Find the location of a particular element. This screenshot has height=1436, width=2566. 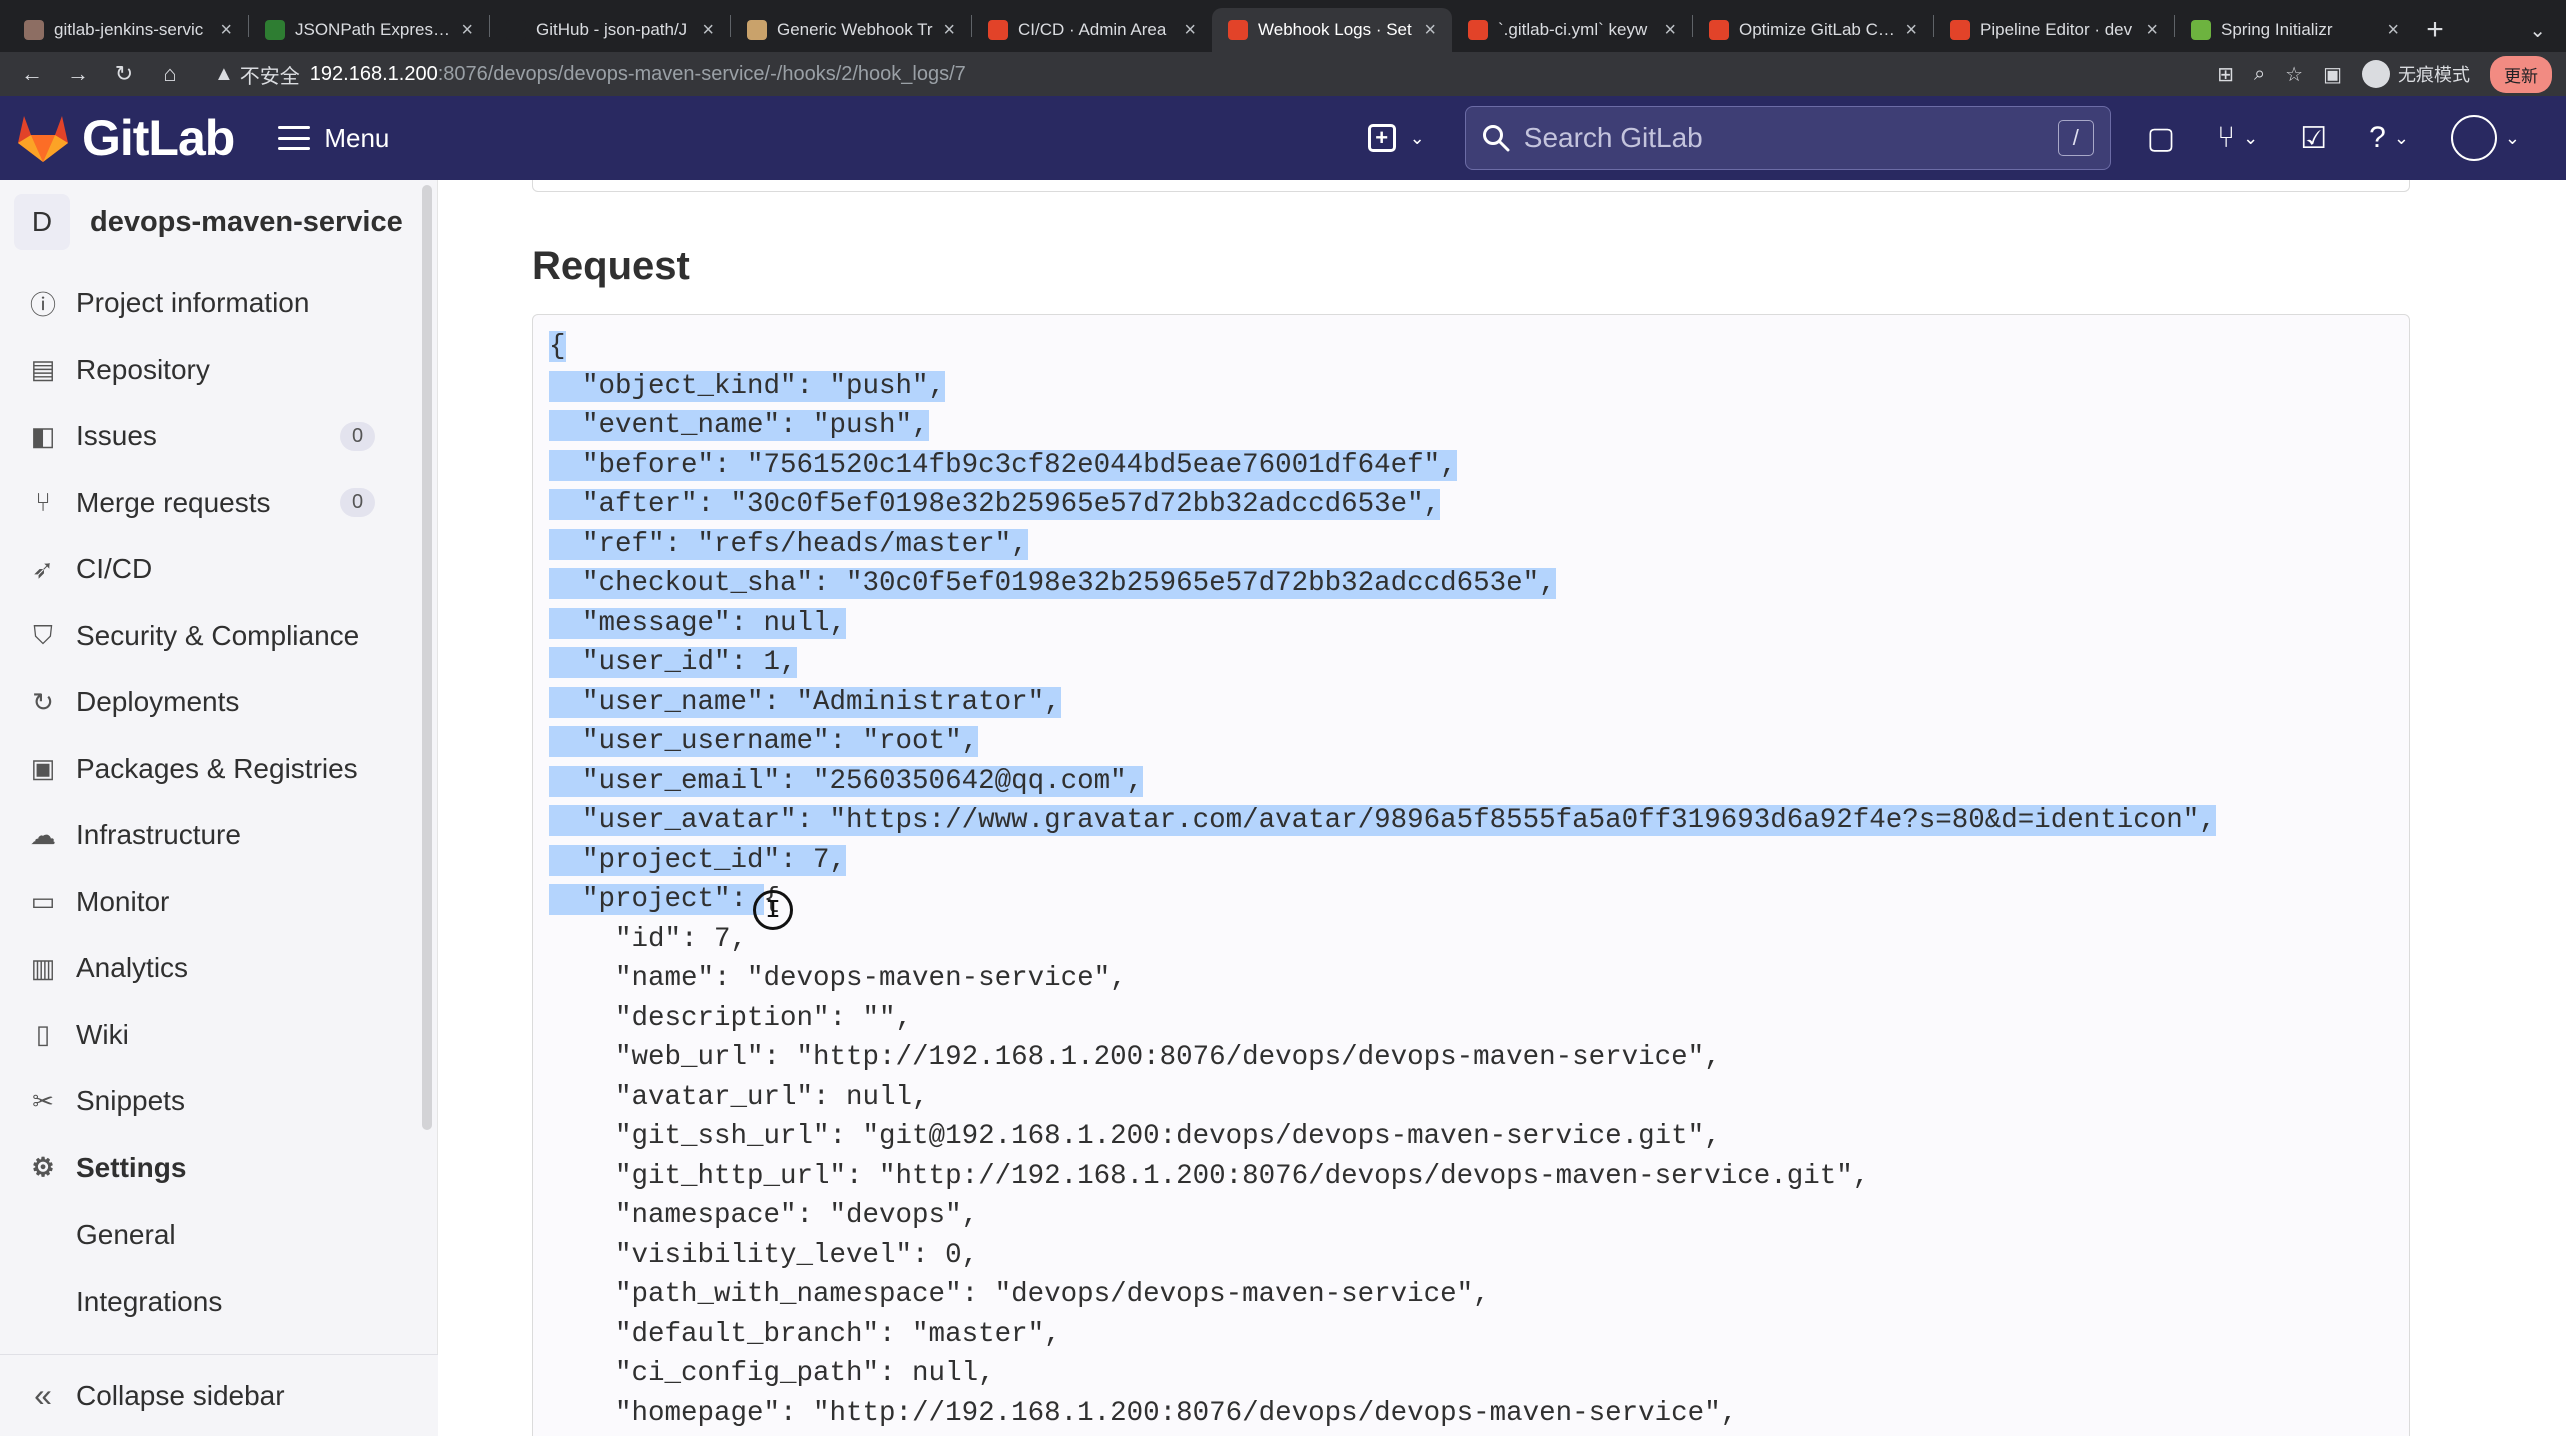

search-box: / is located at coordinates (1787, 138).